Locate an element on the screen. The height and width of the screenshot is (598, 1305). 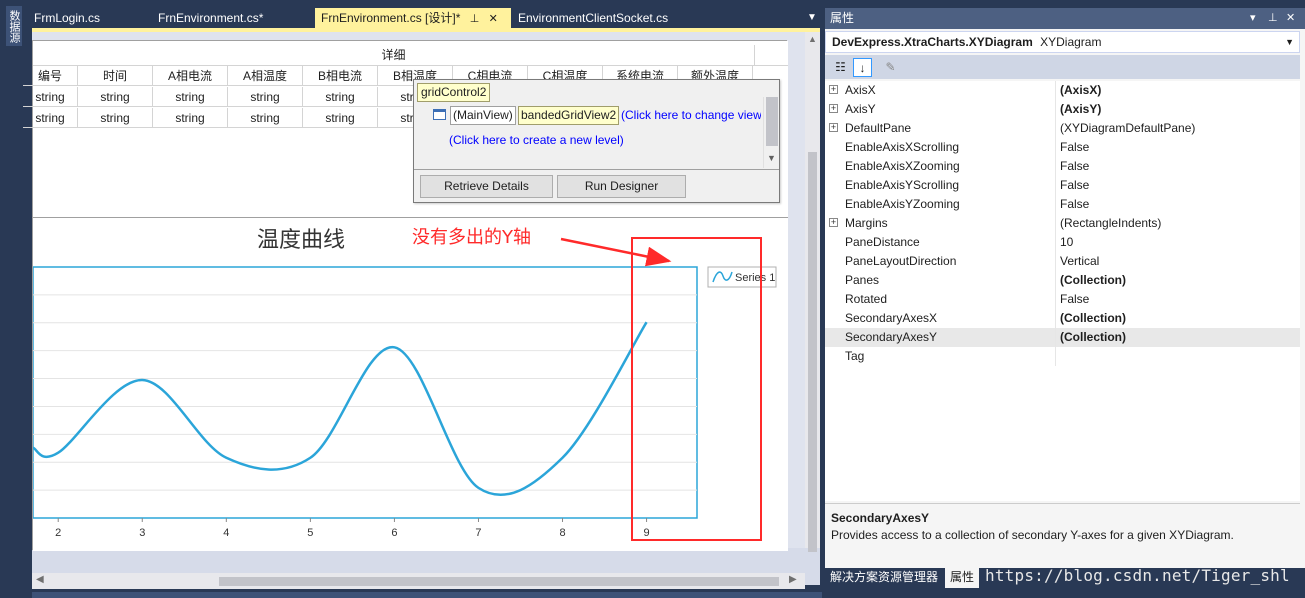
tab-label: EnvironmentClientSocket.cs is located at coordinates (593, 18).